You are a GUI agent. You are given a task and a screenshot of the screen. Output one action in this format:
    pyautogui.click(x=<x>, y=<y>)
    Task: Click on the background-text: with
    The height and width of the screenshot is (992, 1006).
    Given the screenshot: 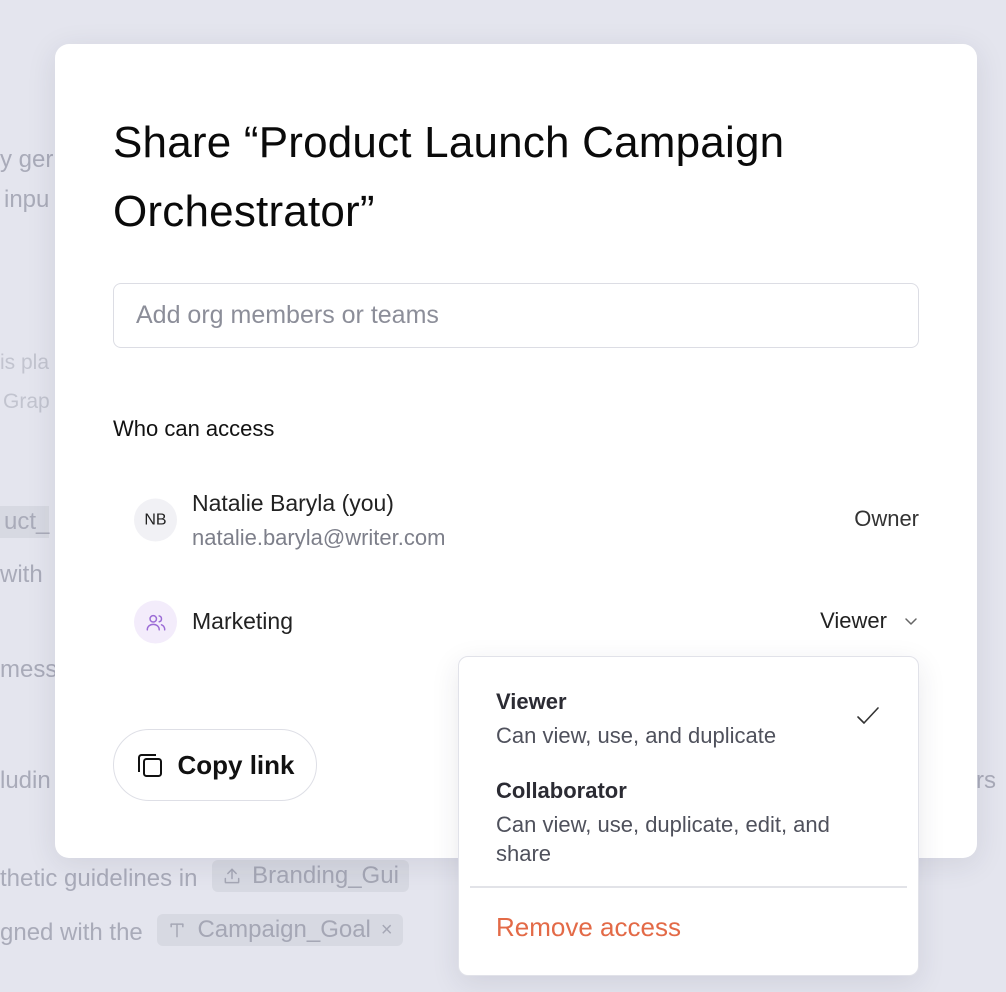 What is the action you would take?
    pyautogui.click(x=21, y=574)
    